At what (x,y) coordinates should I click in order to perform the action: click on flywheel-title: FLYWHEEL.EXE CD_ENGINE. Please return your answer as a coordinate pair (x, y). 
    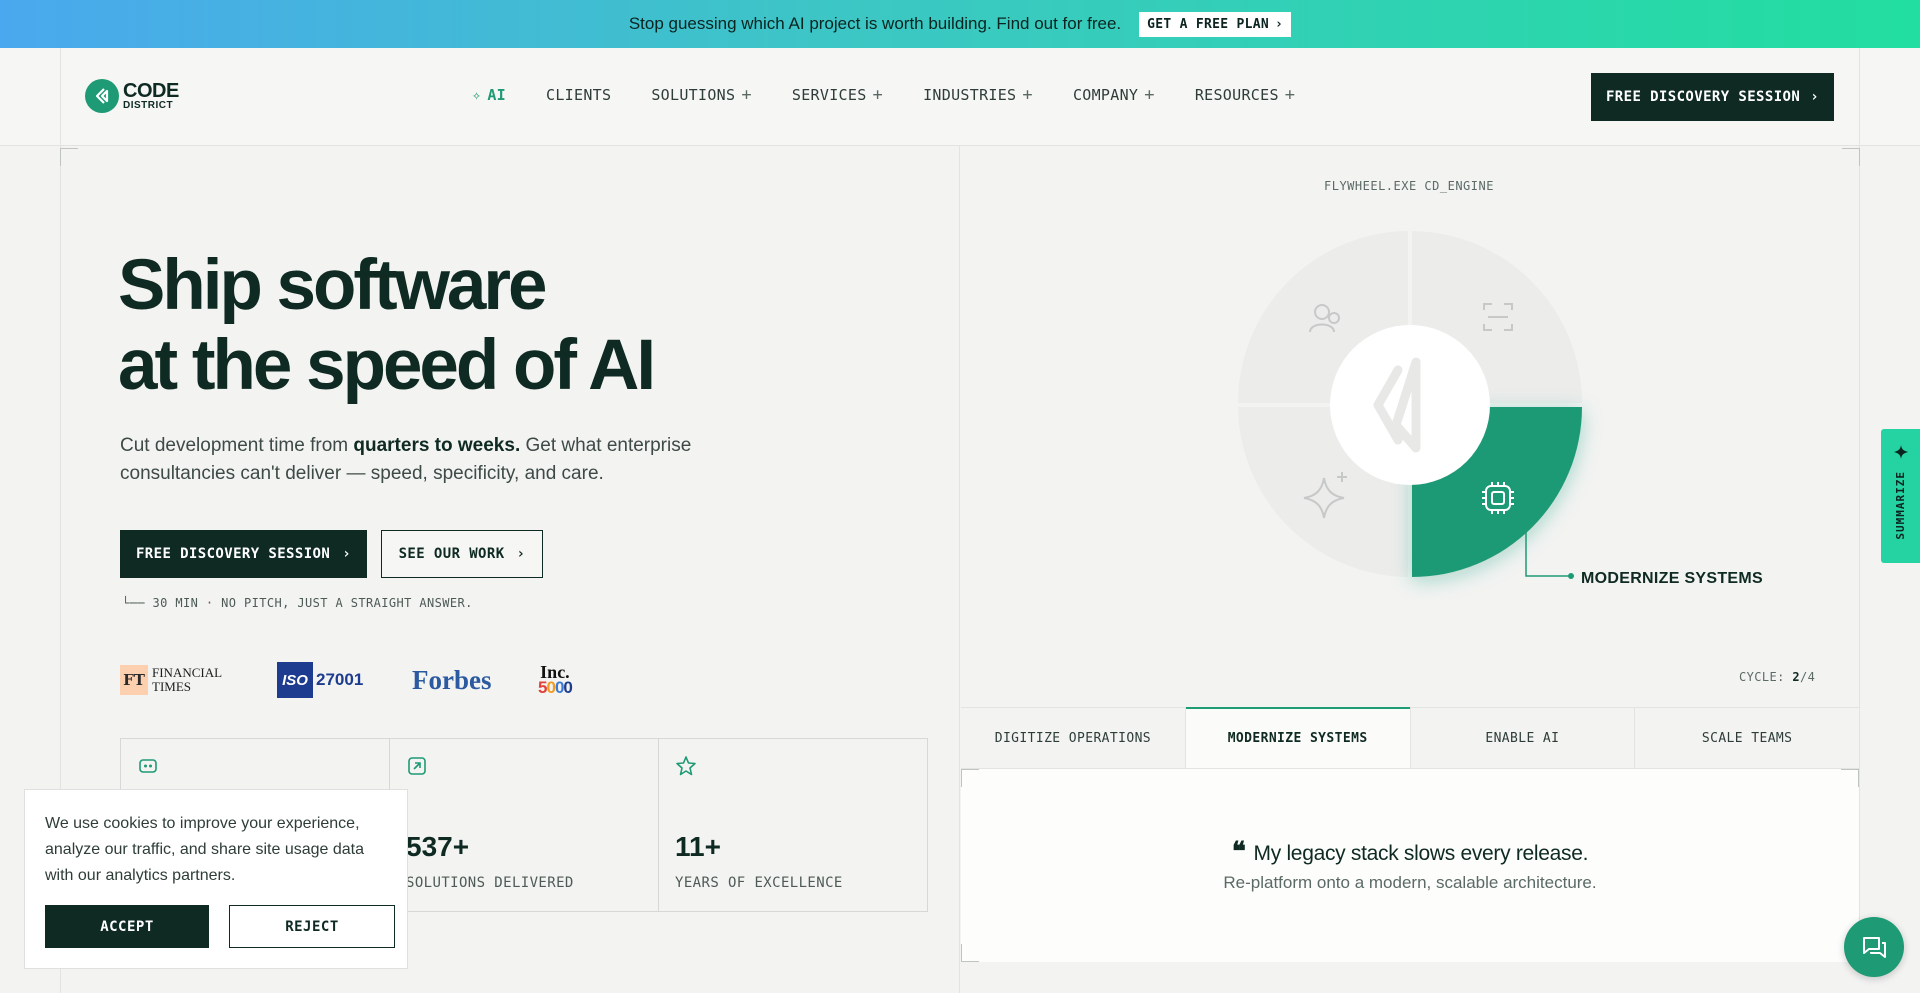
    Looking at the image, I should click on (1409, 186).